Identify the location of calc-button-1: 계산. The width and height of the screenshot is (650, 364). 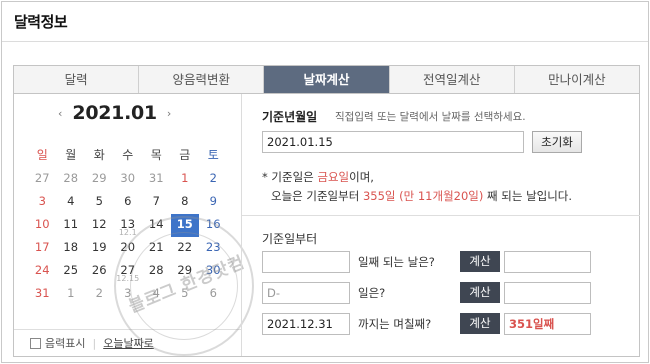
(480, 261).